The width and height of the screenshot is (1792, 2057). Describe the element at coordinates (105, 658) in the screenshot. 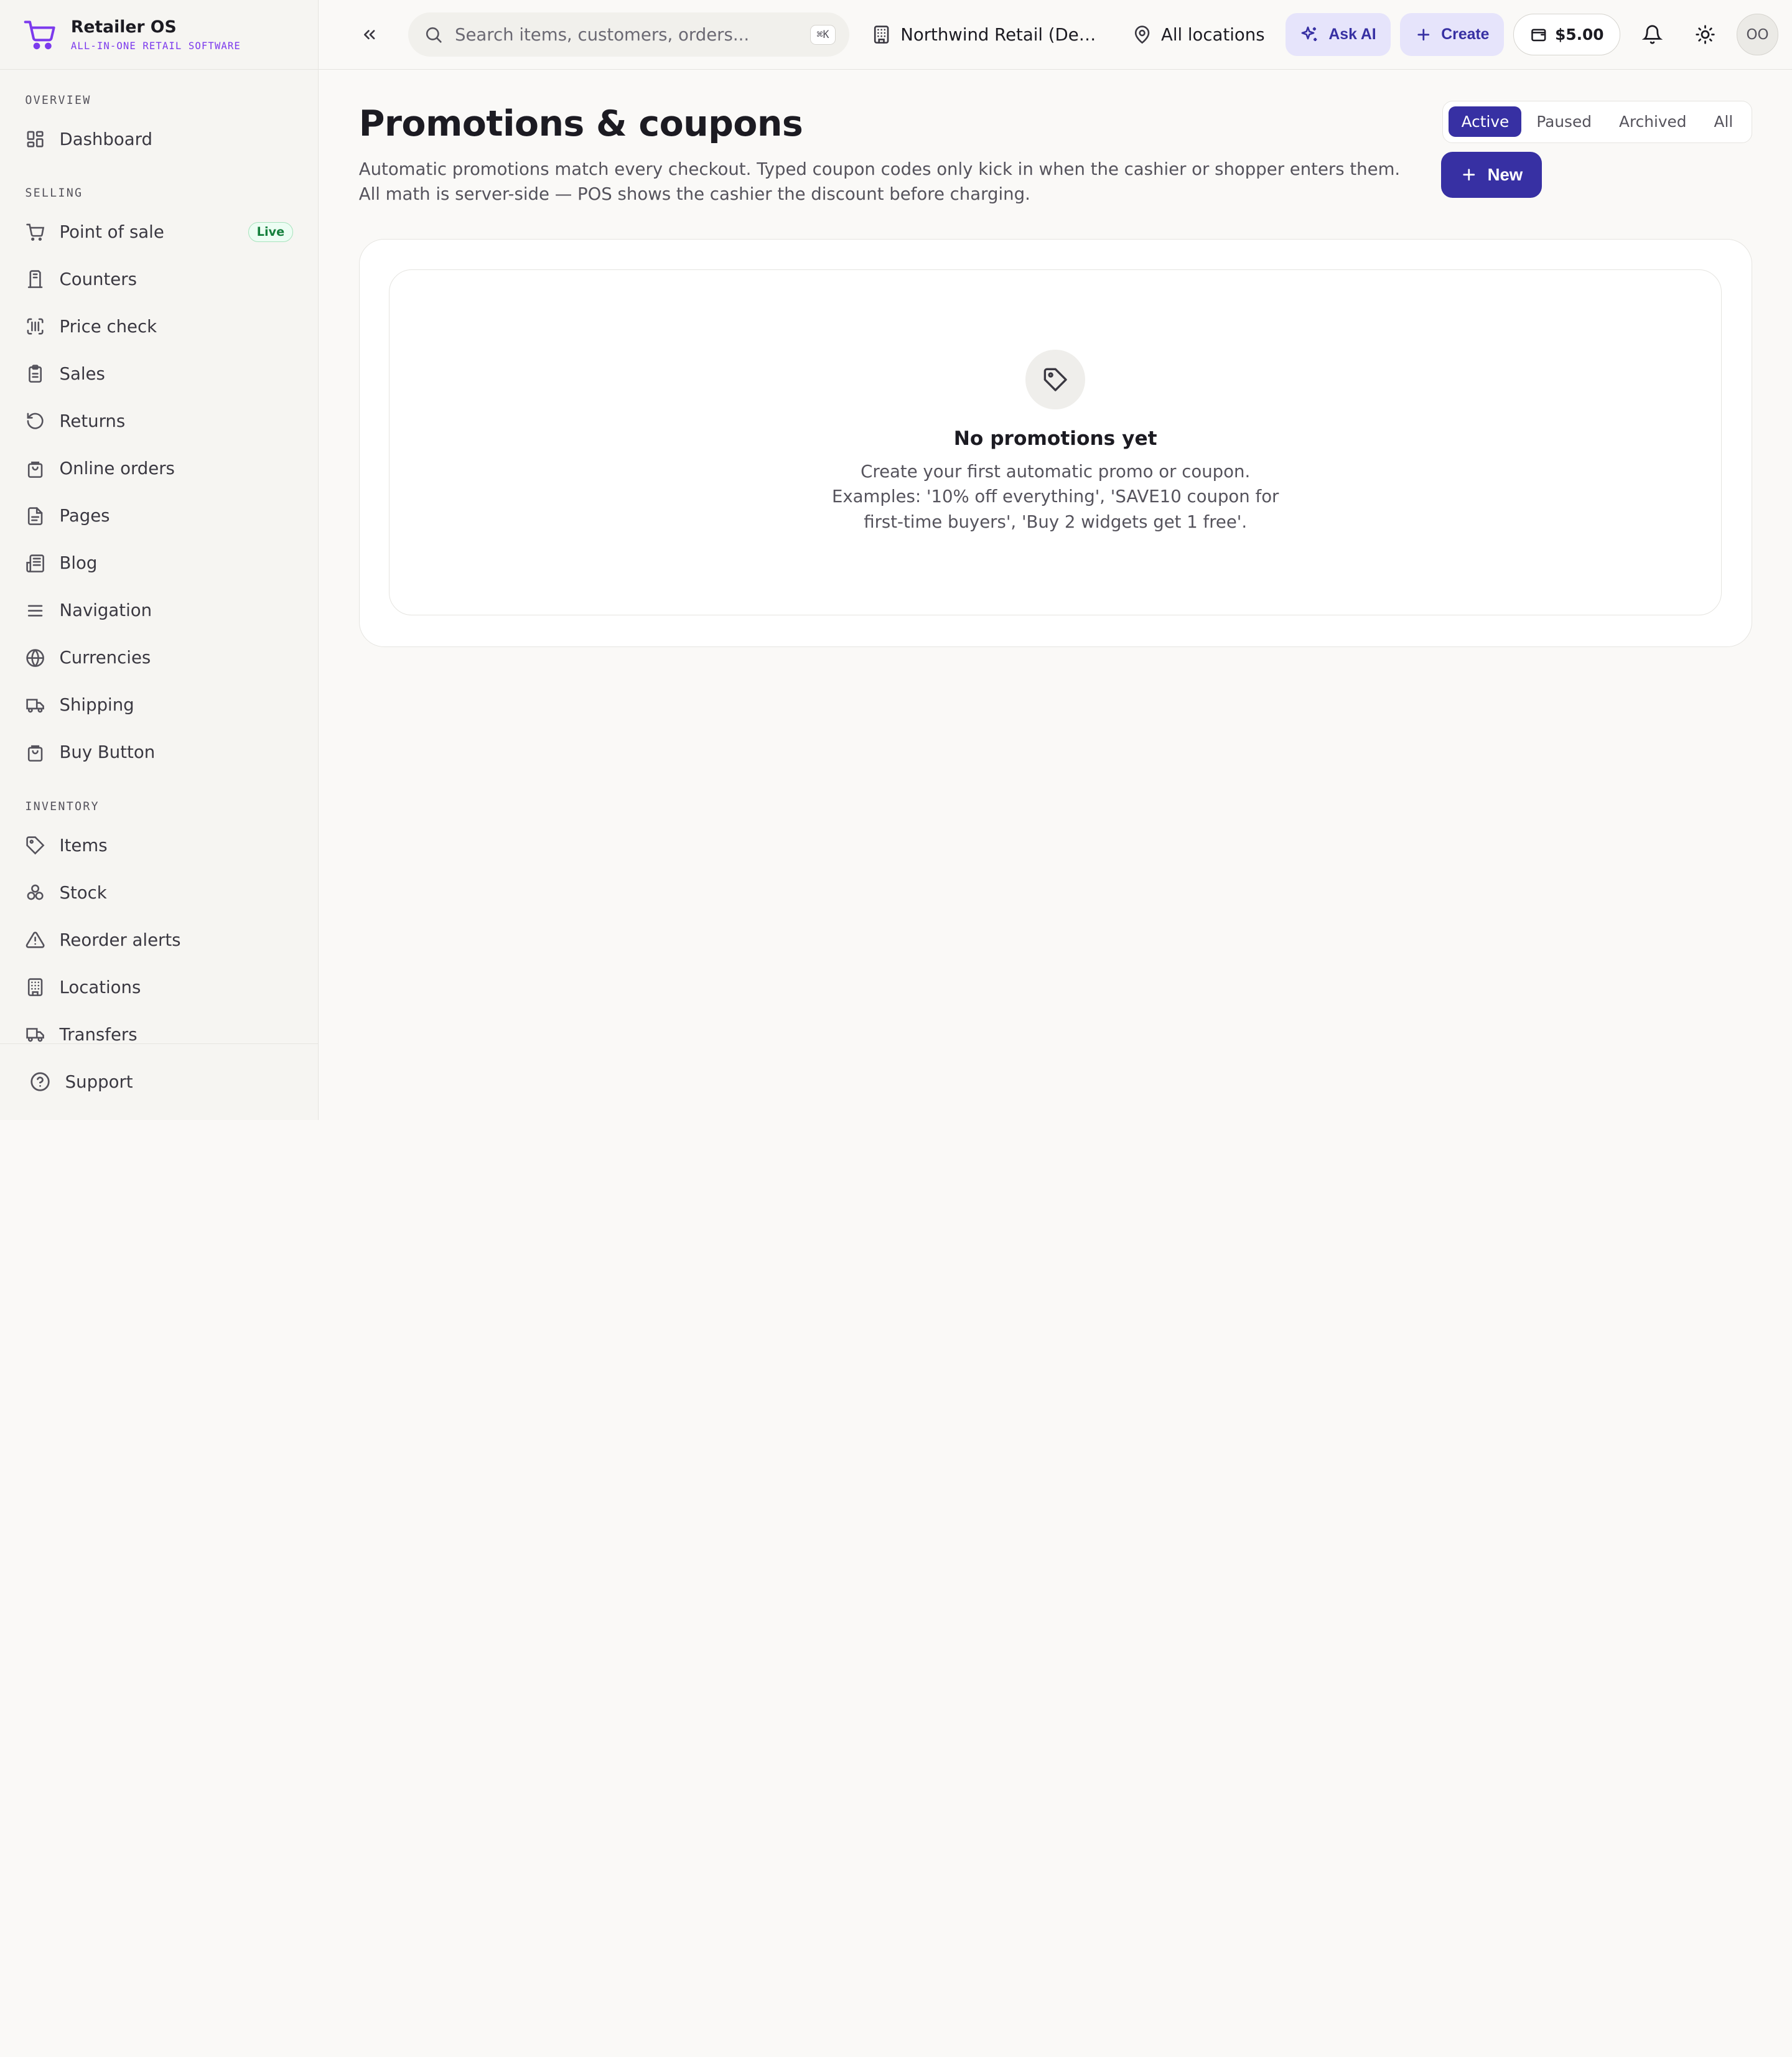

I see `sidebar-item-label: Currencies` at that location.